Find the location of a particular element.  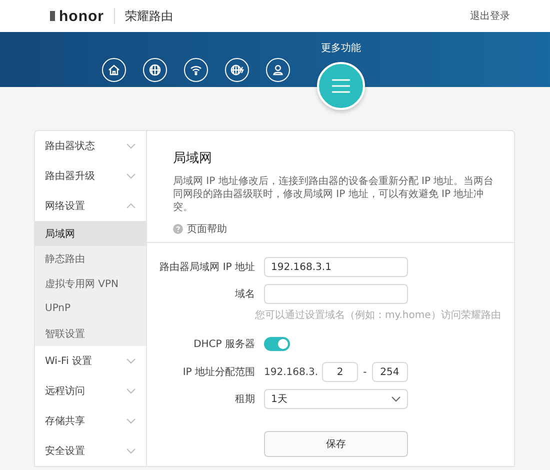

lease-dropdown: 1天 is located at coordinates (336, 399).